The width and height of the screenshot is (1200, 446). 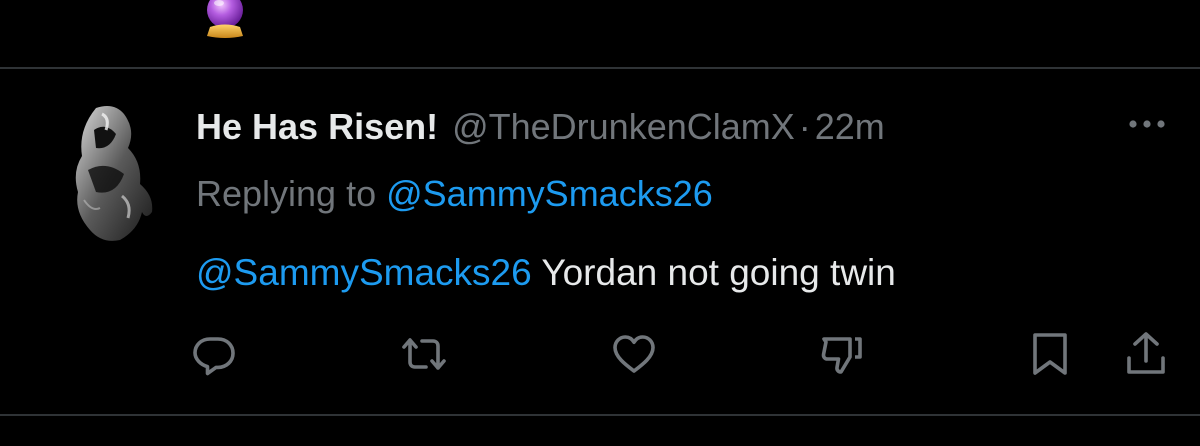 I want to click on tweet-body: Yordan not going twin, so click(x=713, y=272).